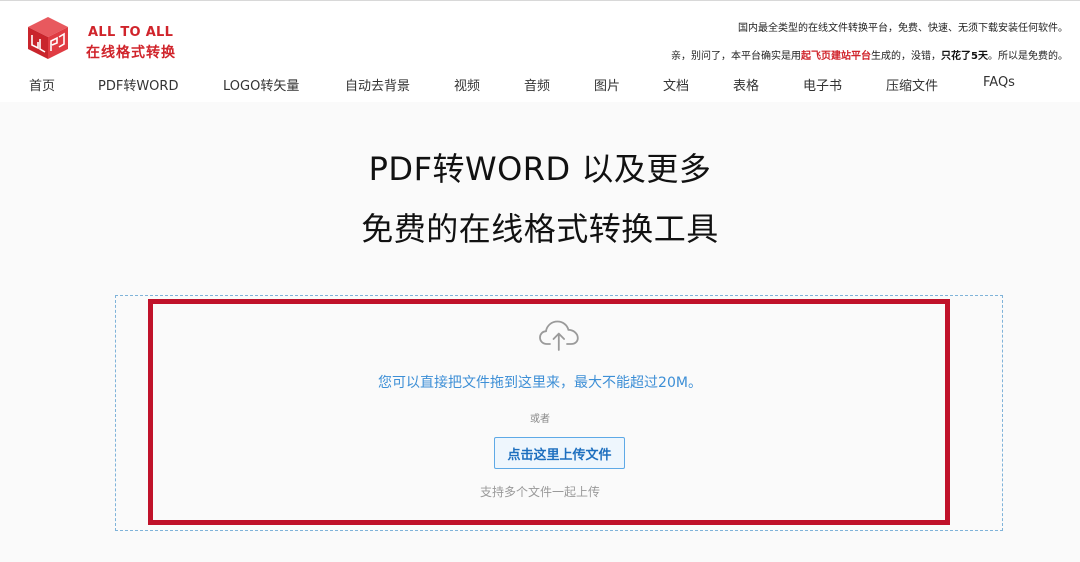 The image size is (1080, 562). Describe the element at coordinates (467, 84) in the screenshot. I see `nav-item-video: 视频` at that location.